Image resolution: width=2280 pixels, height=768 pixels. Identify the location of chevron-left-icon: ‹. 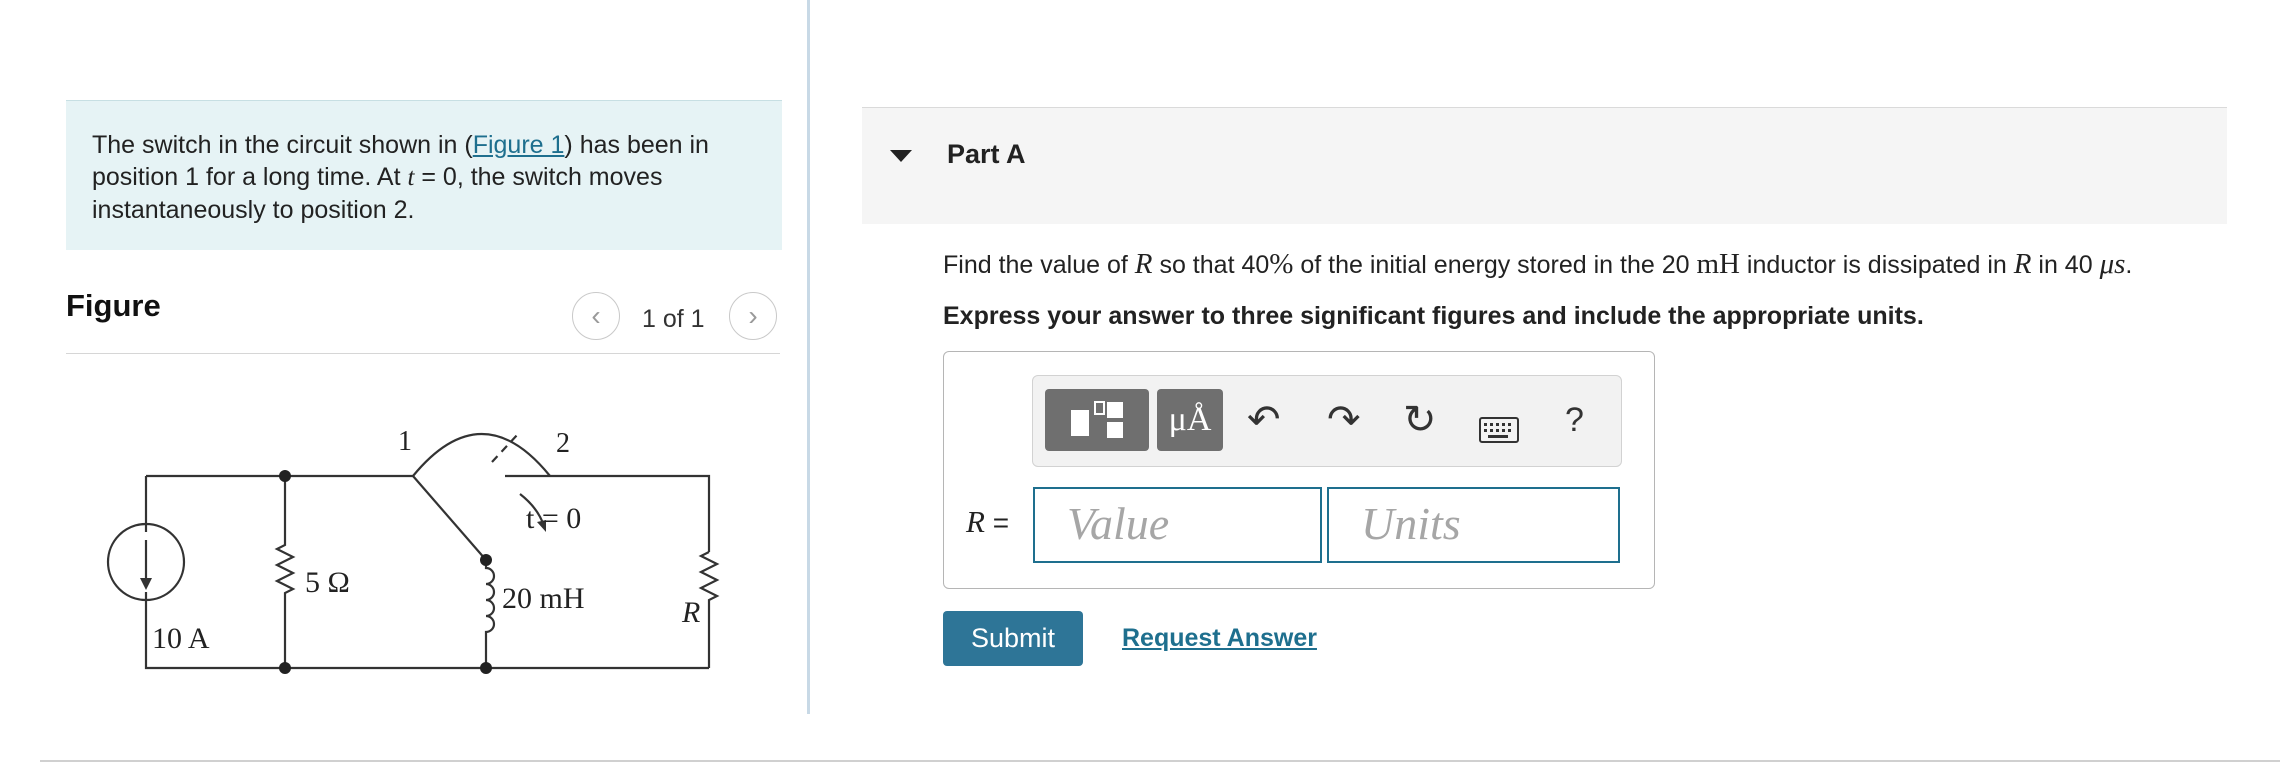
(596, 315).